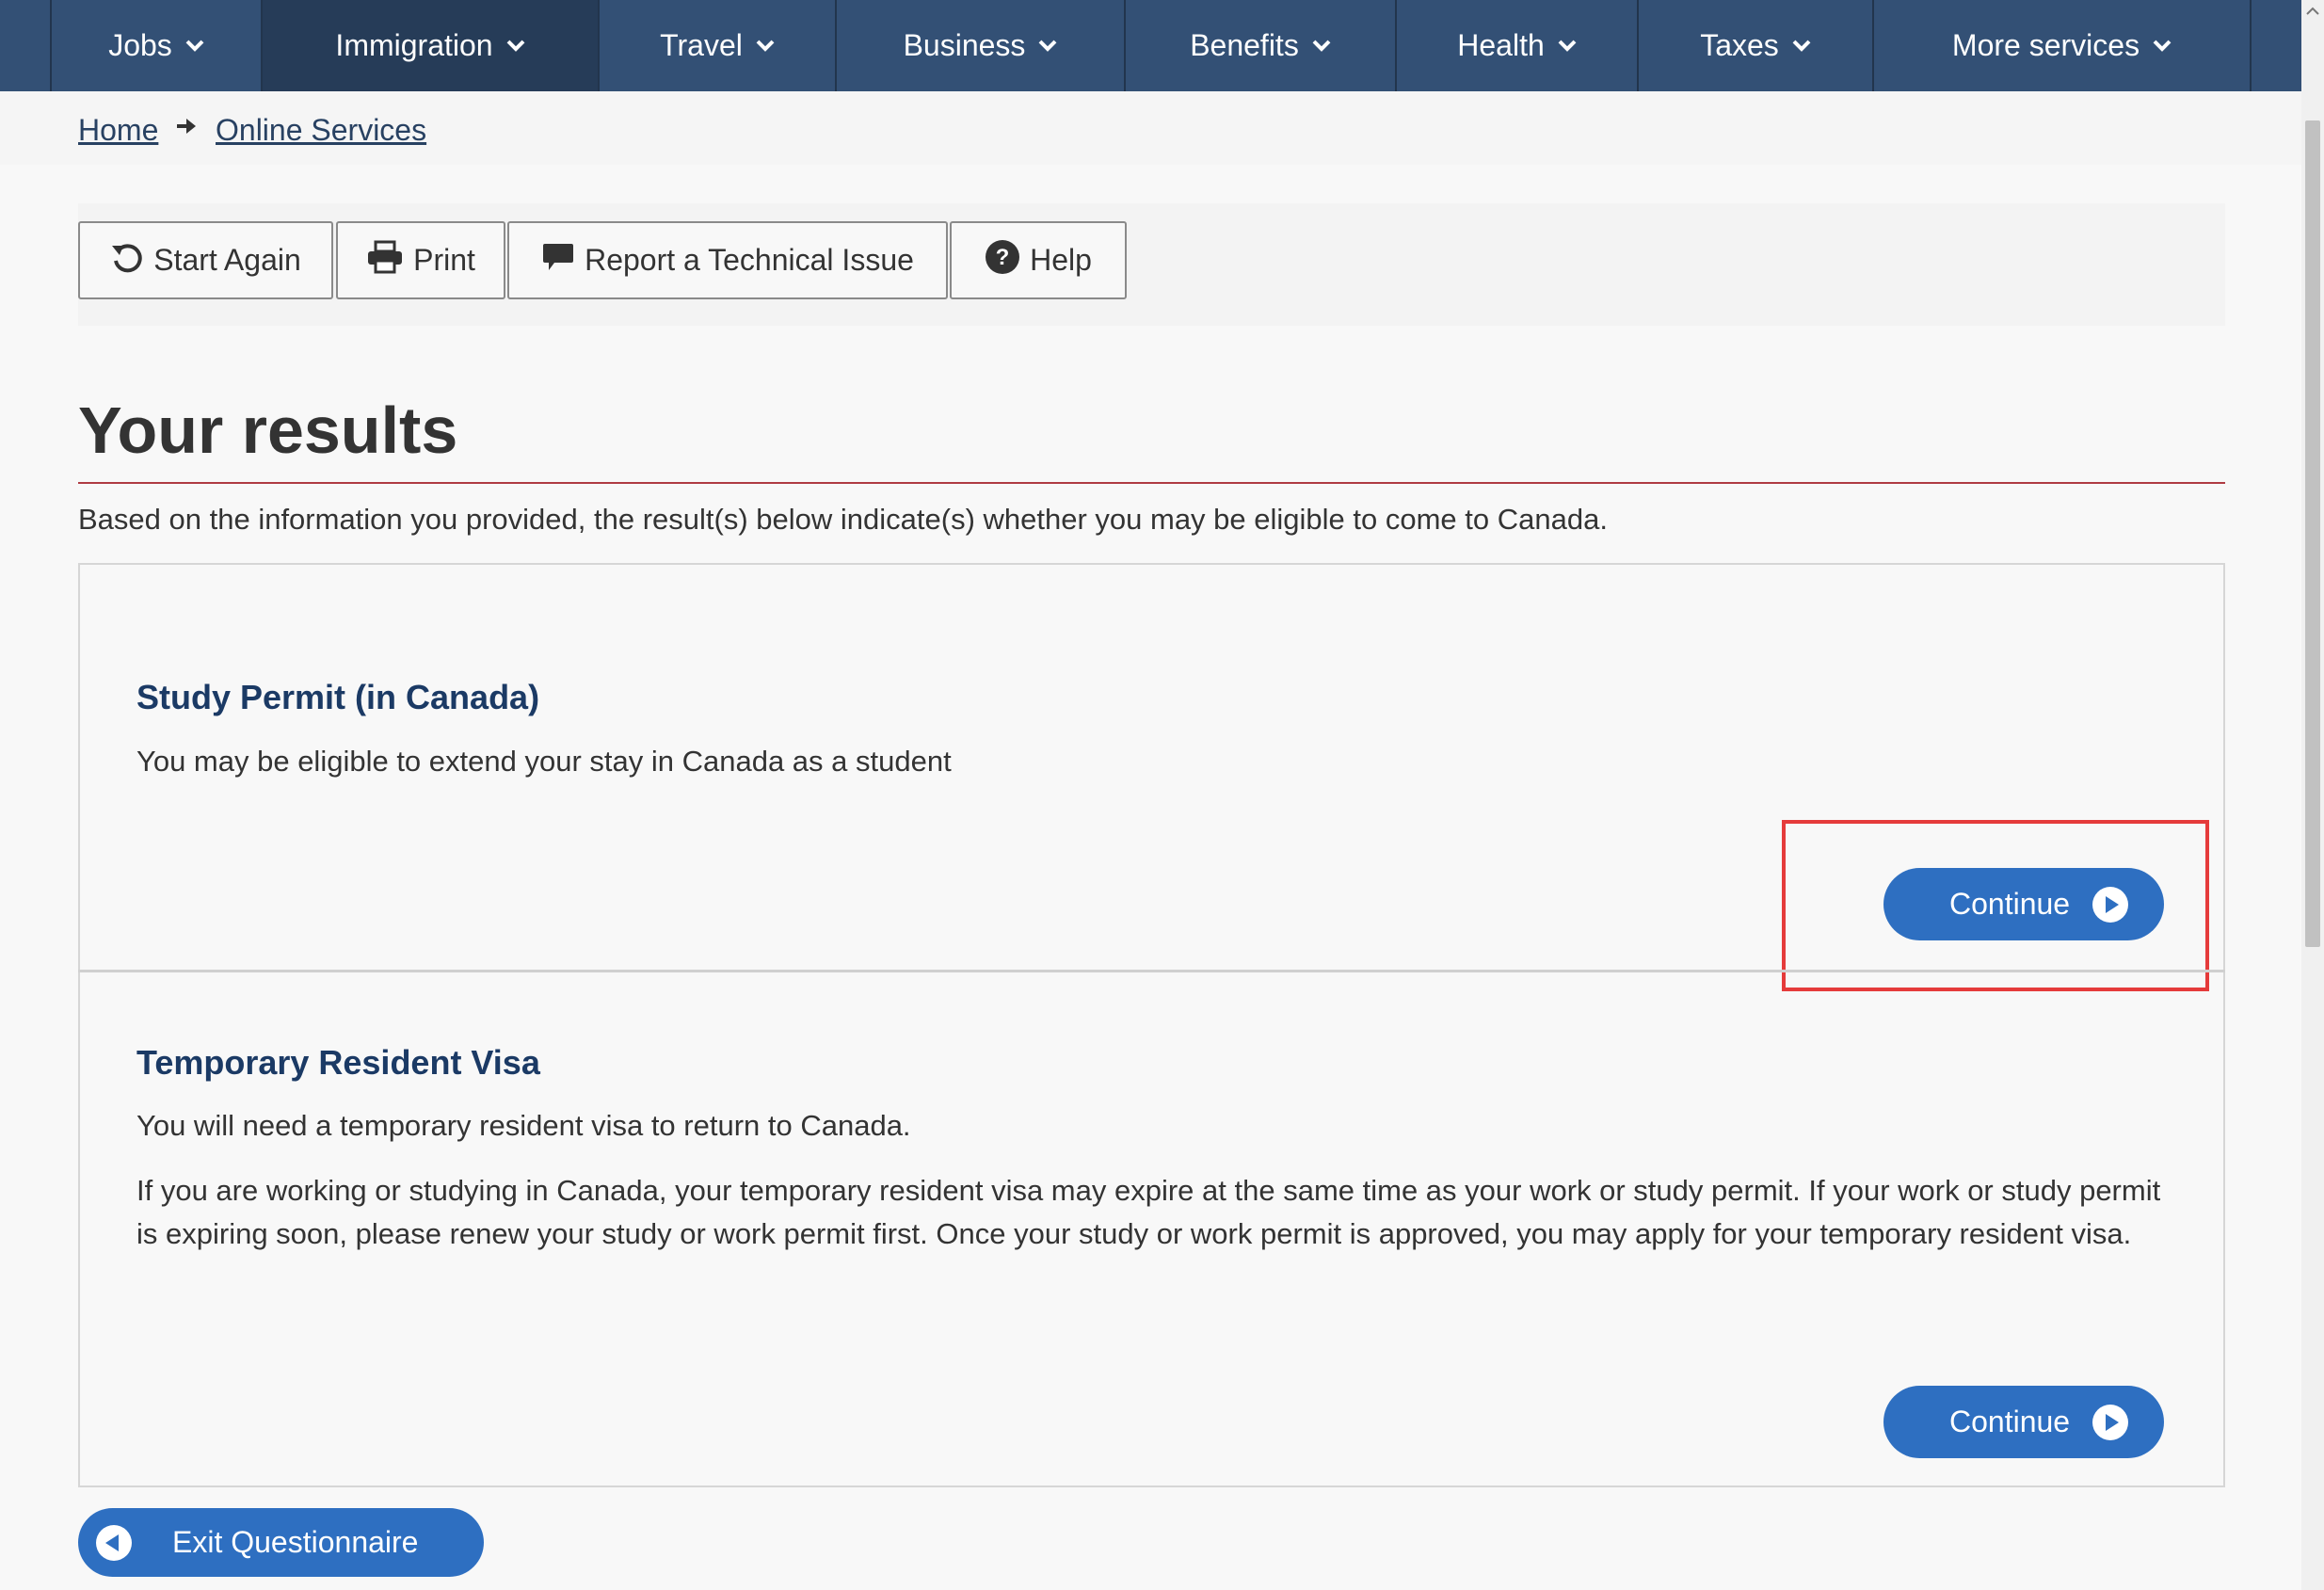 This screenshot has height=1590, width=2324. I want to click on printer-icon, so click(389, 260).